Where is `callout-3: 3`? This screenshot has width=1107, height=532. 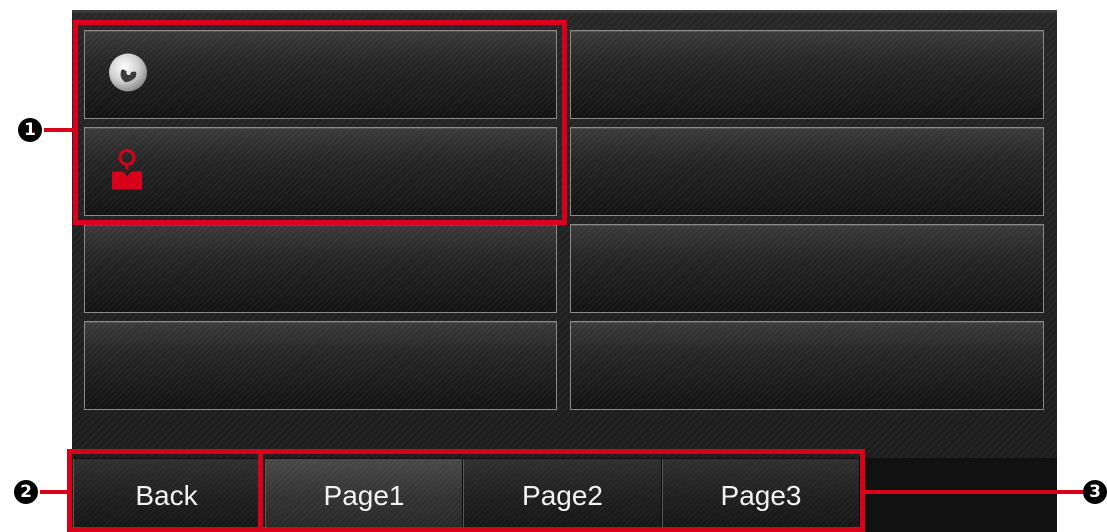
callout-3: 3 is located at coordinates (1095, 492).